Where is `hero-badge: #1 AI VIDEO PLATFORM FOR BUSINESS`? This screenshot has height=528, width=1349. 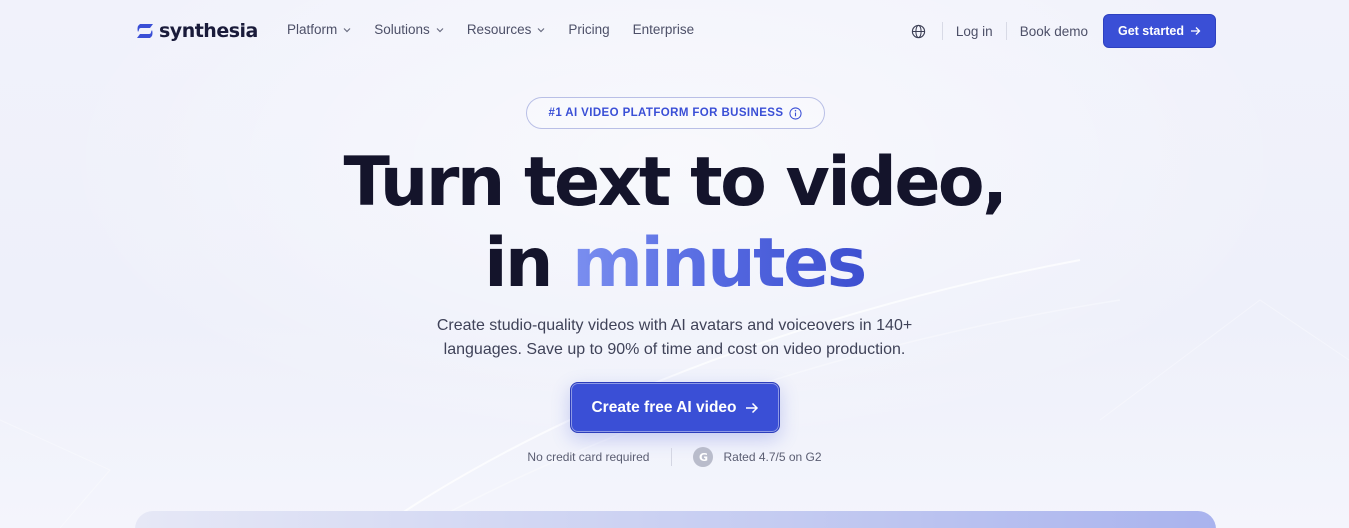
hero-badge: #1 AI VIDEO PLATFORM FOR BUSINESS is located at coordinates (675, 113).